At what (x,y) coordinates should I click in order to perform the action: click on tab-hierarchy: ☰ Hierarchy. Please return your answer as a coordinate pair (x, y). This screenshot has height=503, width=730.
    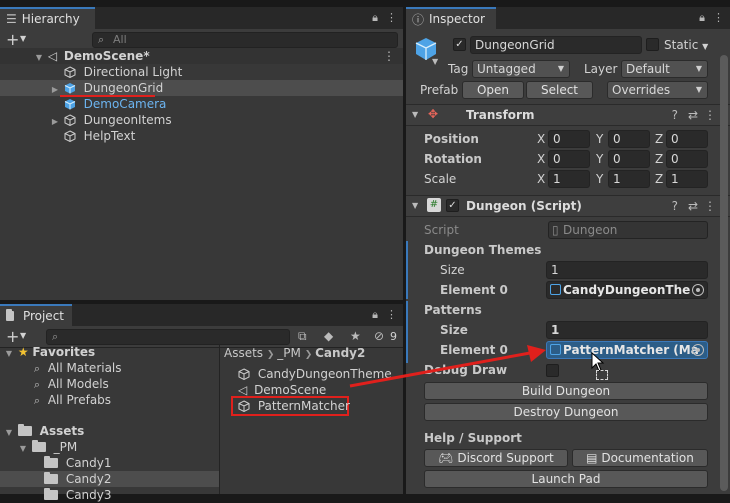
    Looking at the image, I should click on (47, 18).